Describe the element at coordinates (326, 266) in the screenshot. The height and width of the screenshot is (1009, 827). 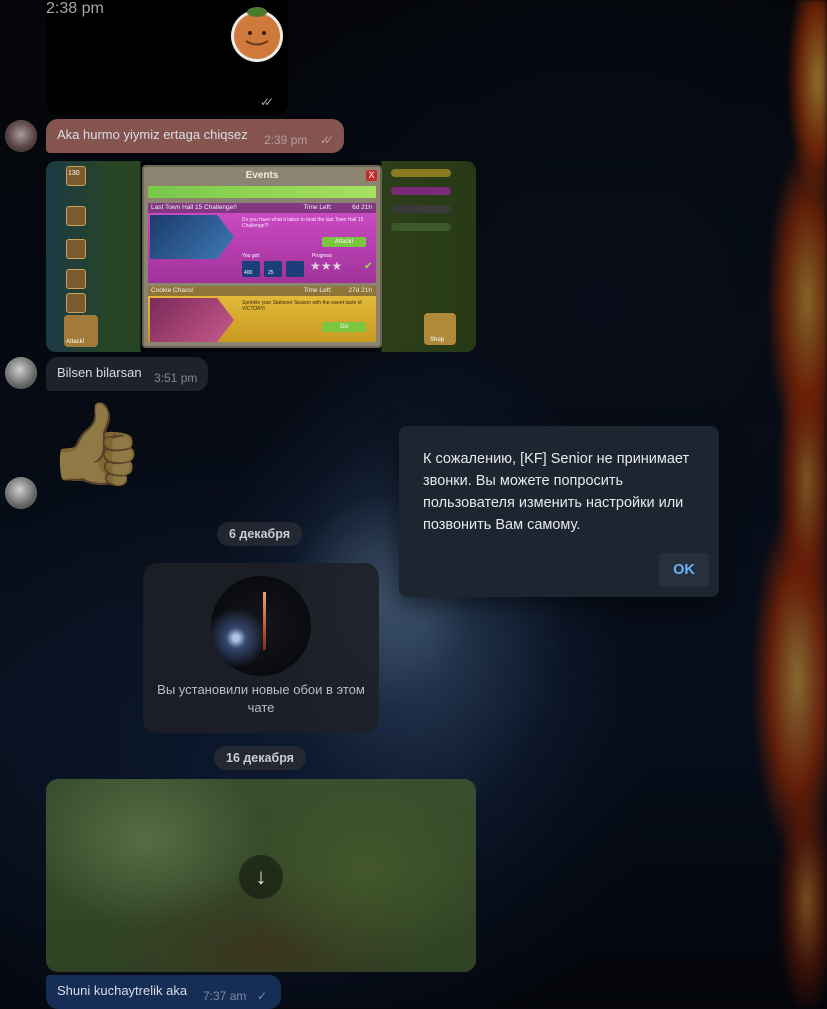
I see `star-icon: ★★★` at that location.